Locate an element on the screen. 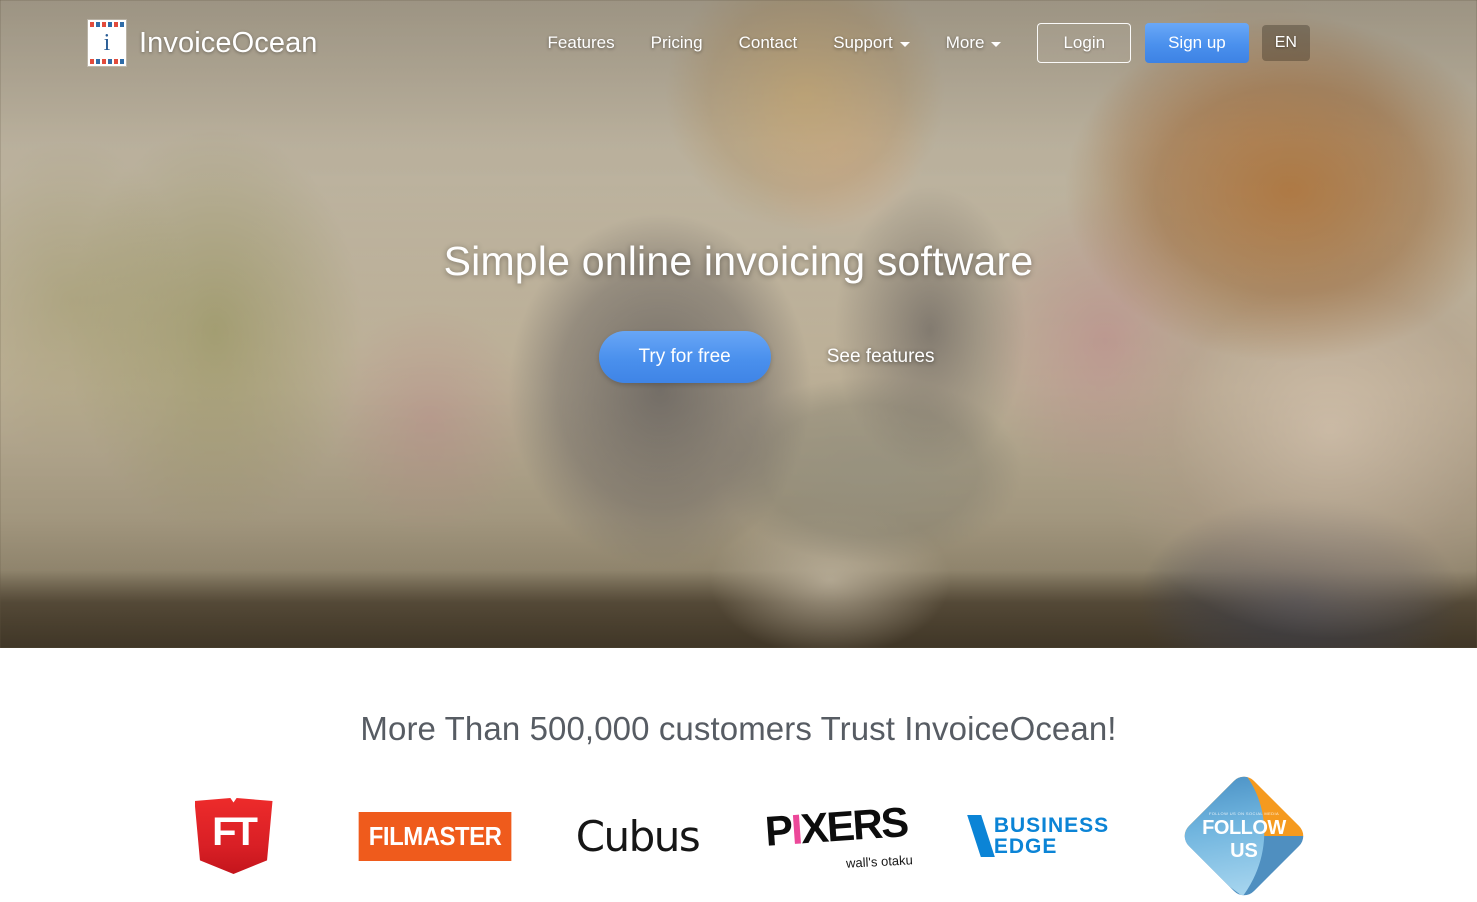 This screenshot has width=1477, height=902. signup-button: Sign up is located at coordinates (1197, 43).